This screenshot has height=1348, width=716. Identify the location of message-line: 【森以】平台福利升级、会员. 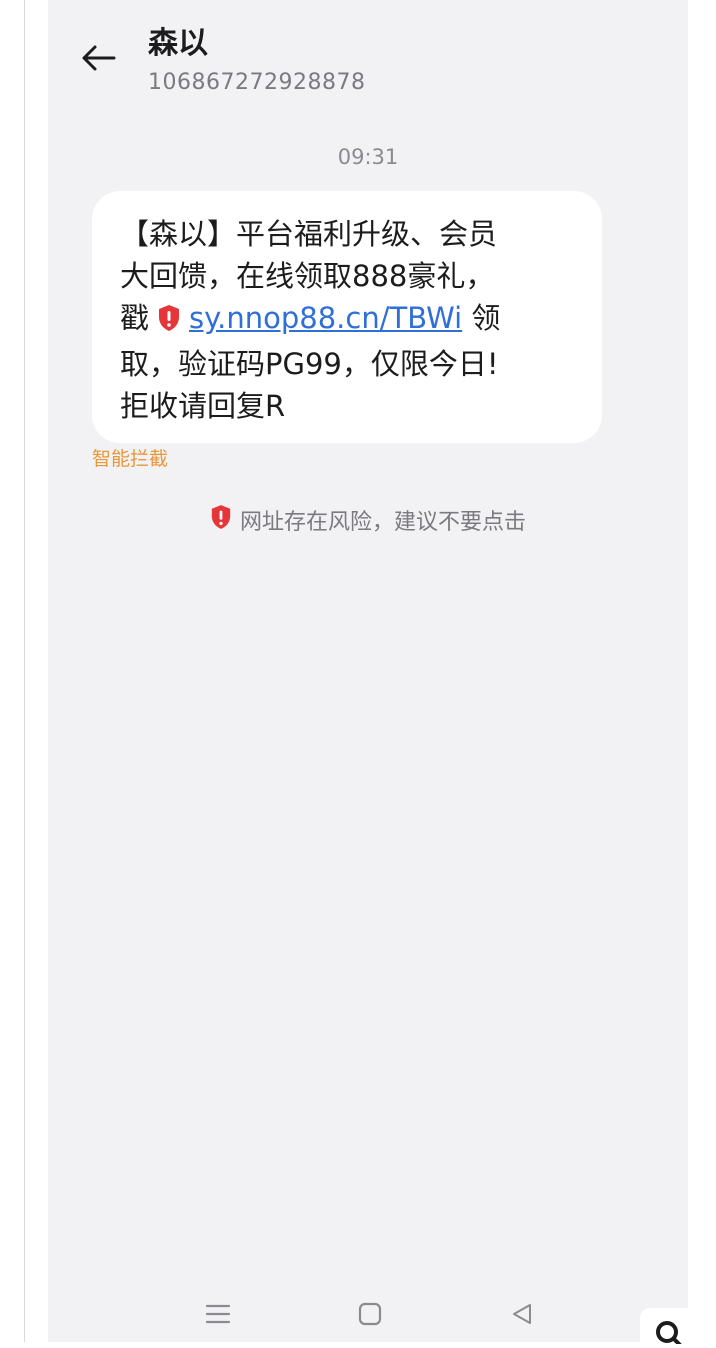
(309, 234).